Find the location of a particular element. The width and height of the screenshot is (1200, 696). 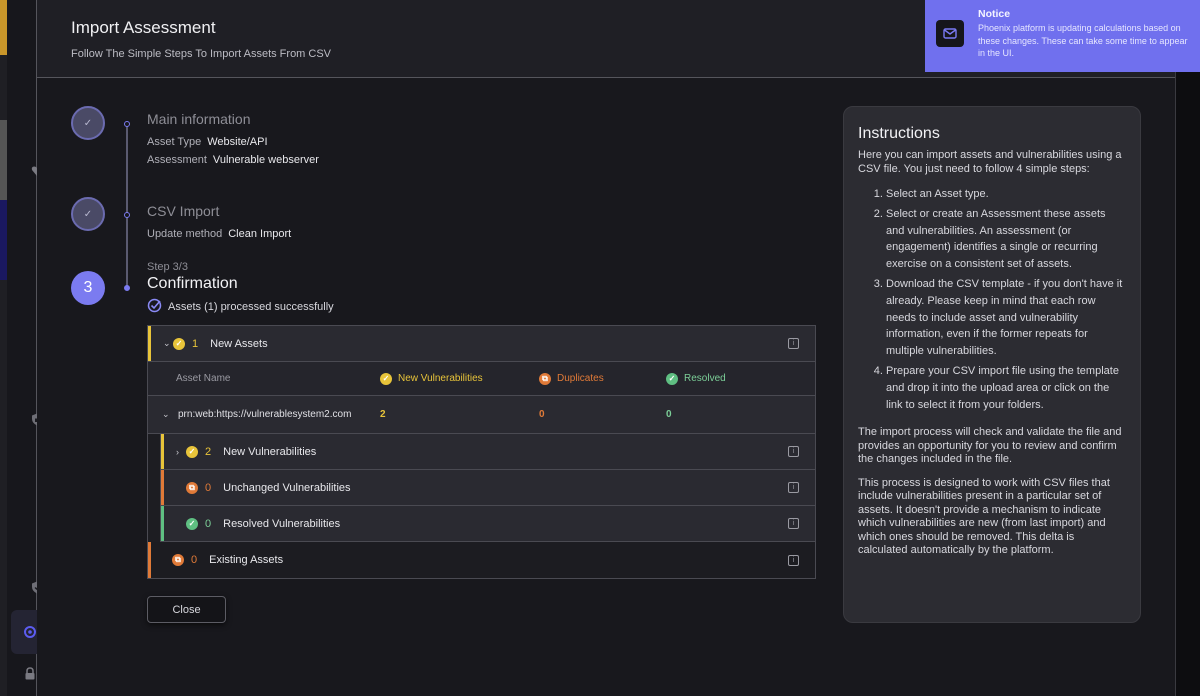

assessment-field: Assessment Vulnerable webserver is located at coordinates (233, 160).